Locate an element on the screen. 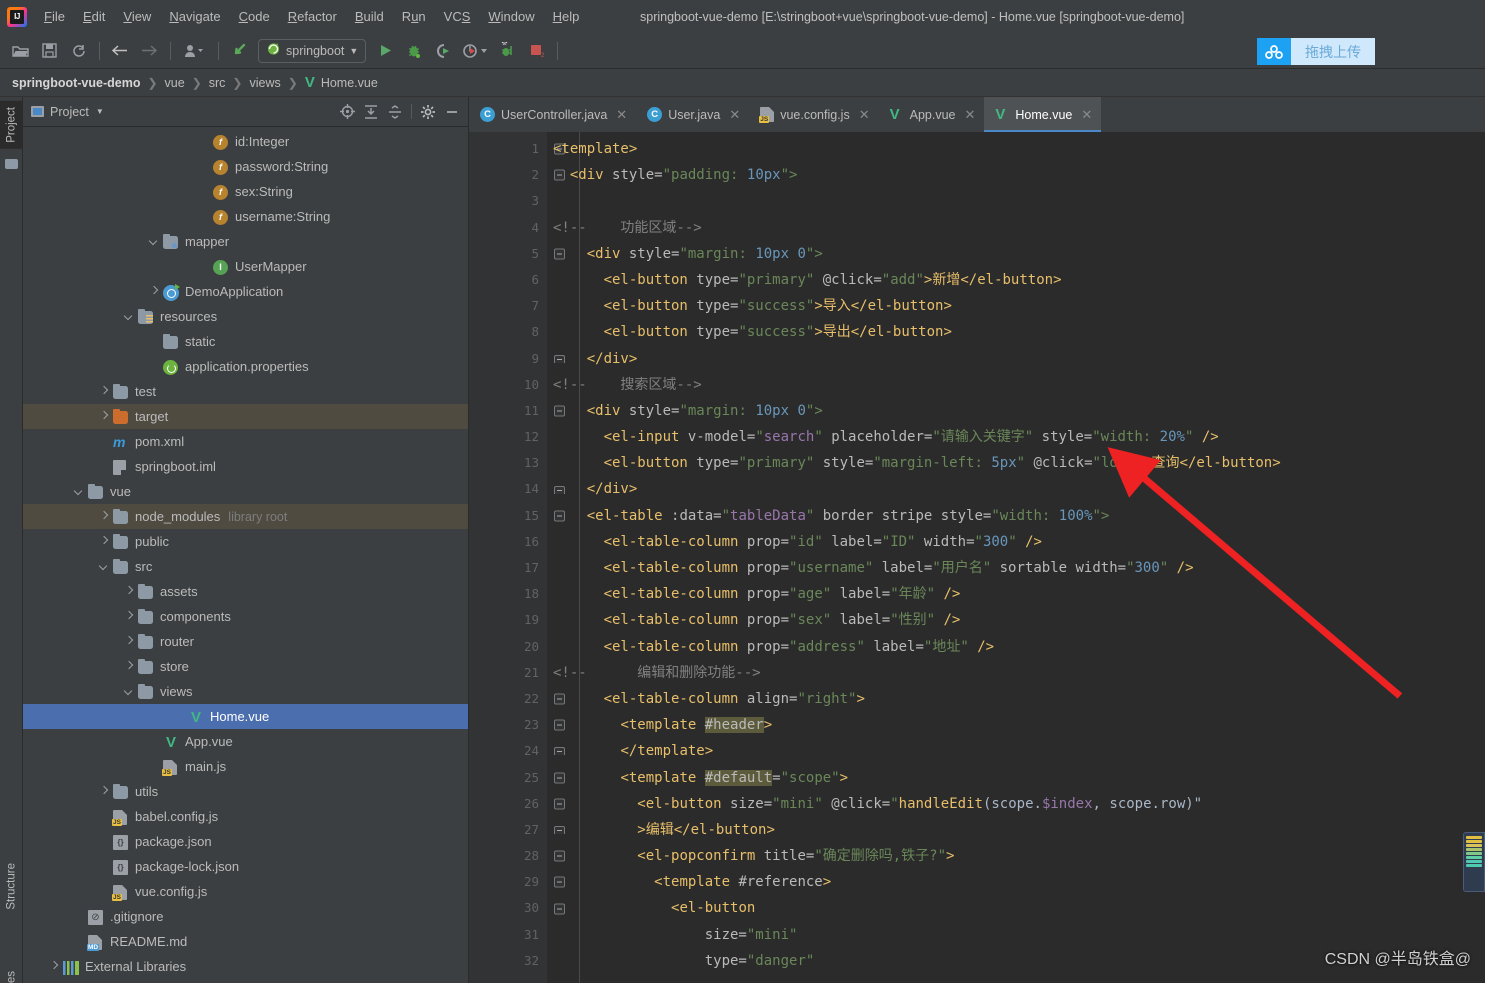 The height and width of the screenshot is (983, 1485). tree-item: .gitignore is located at coordinates (245, 916).